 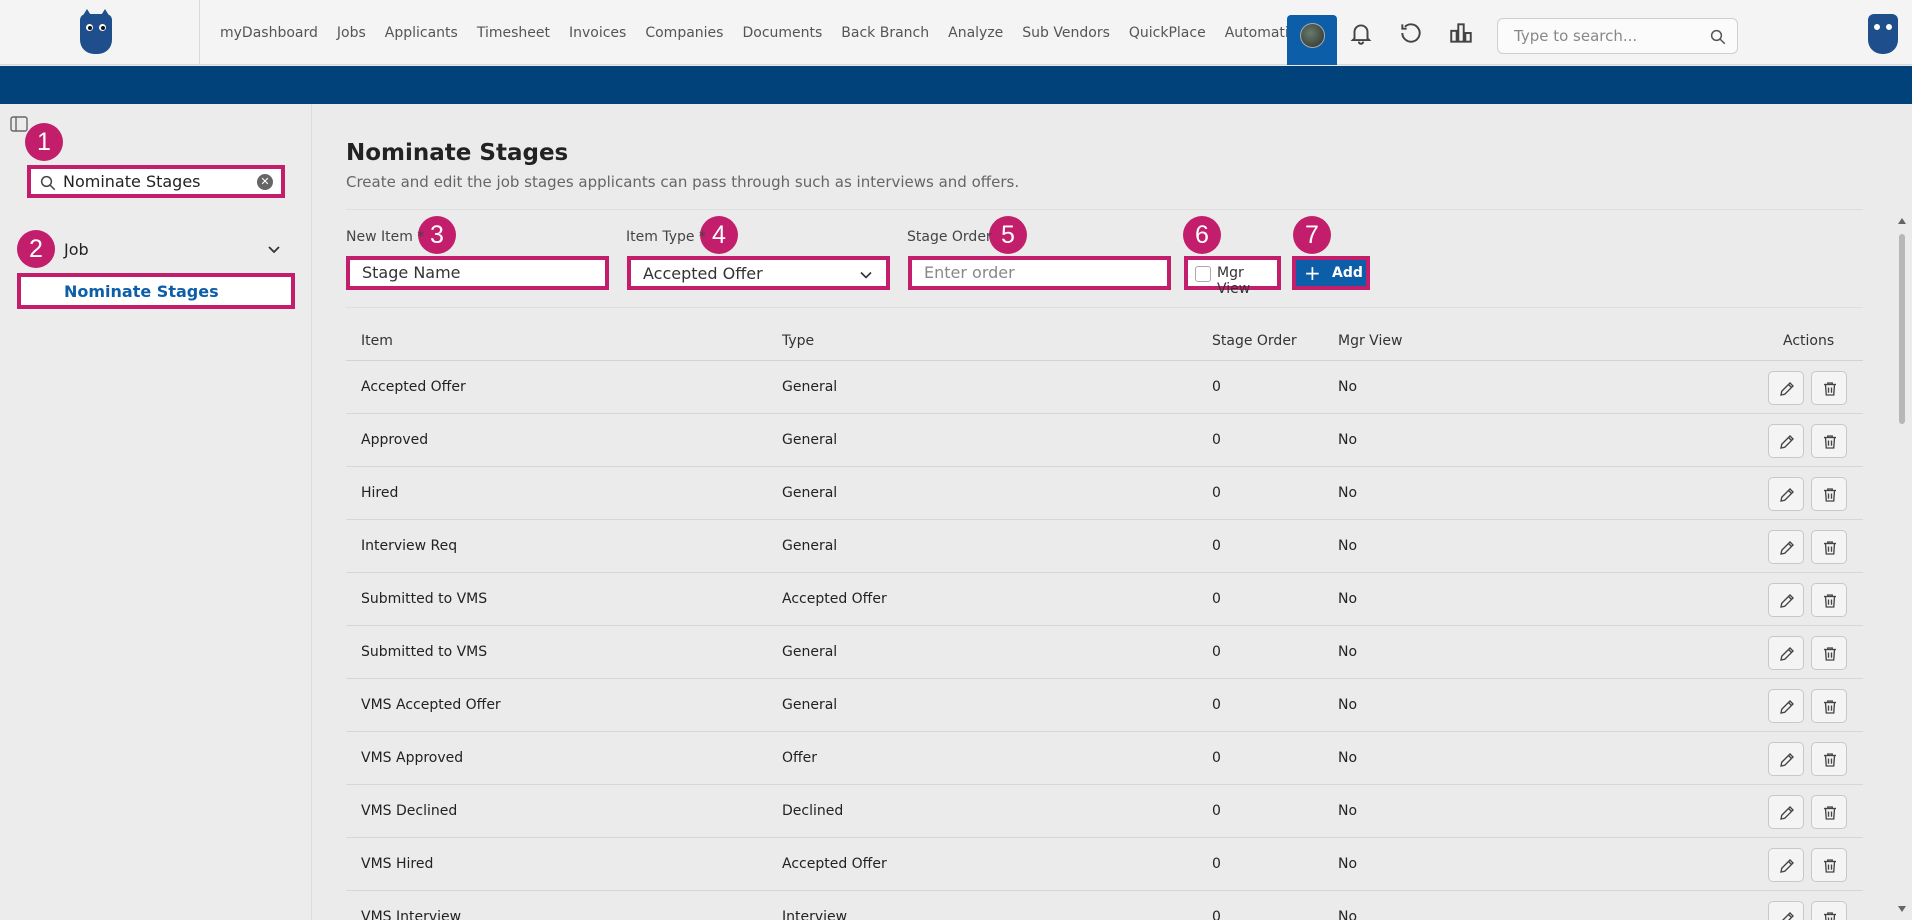 I want to click on nav-sub-vendors: Sub Vendors, so click(x=1066, y=33).